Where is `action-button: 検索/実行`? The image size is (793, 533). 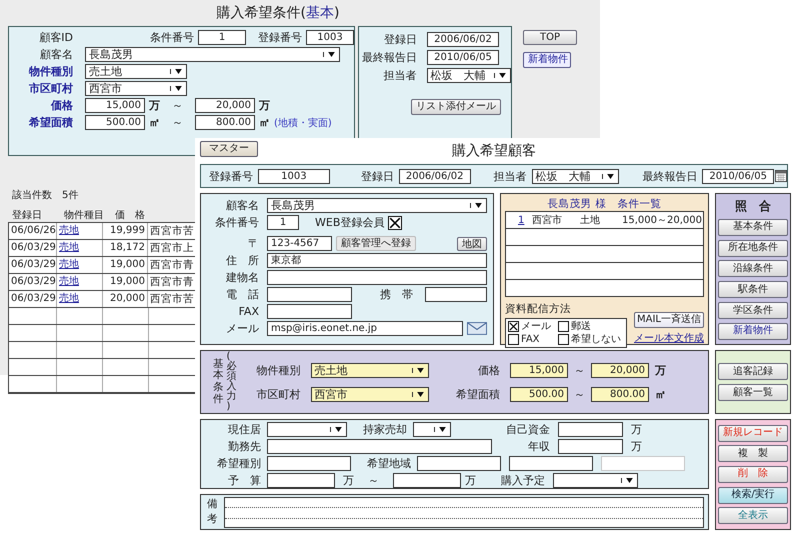
action-button: 検索/実行 is located at coordinates (753, 495).